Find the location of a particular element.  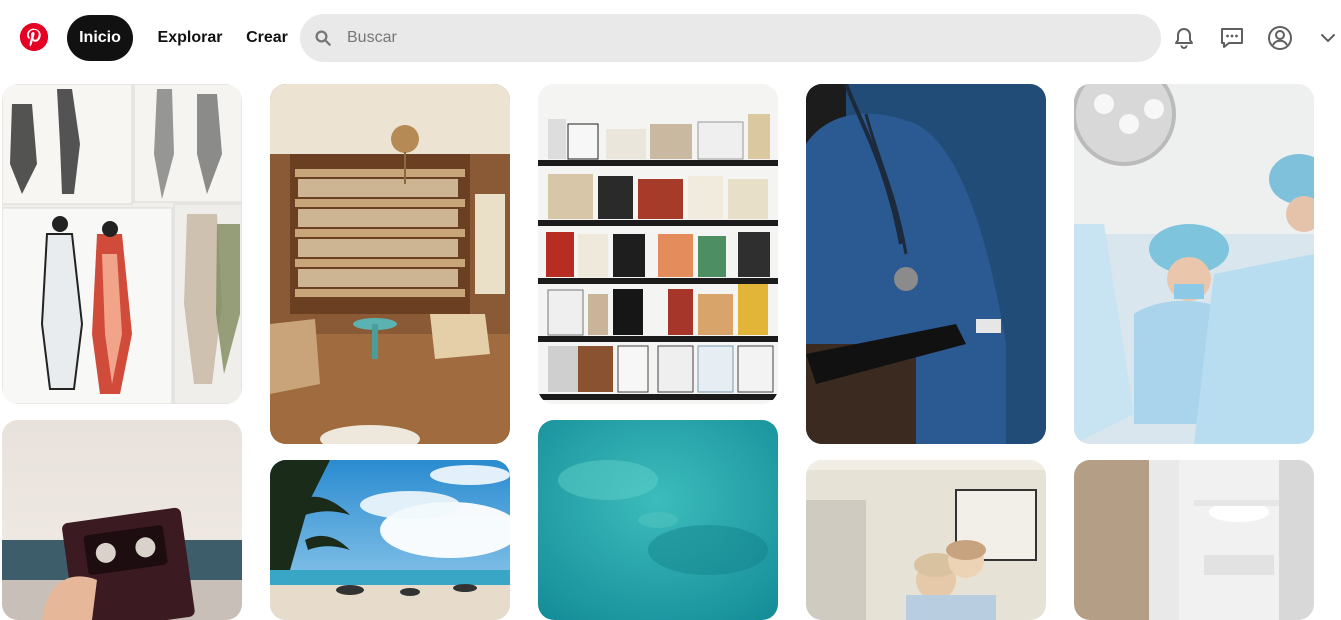

pin-hospital-corridor is located at coordinates (1194, 540).